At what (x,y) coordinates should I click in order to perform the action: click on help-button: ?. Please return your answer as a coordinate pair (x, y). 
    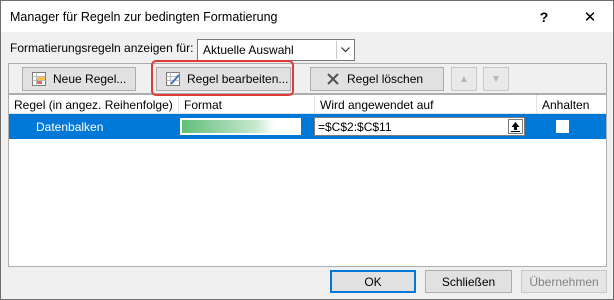
    Looking at the image, I should click on (544, 16).